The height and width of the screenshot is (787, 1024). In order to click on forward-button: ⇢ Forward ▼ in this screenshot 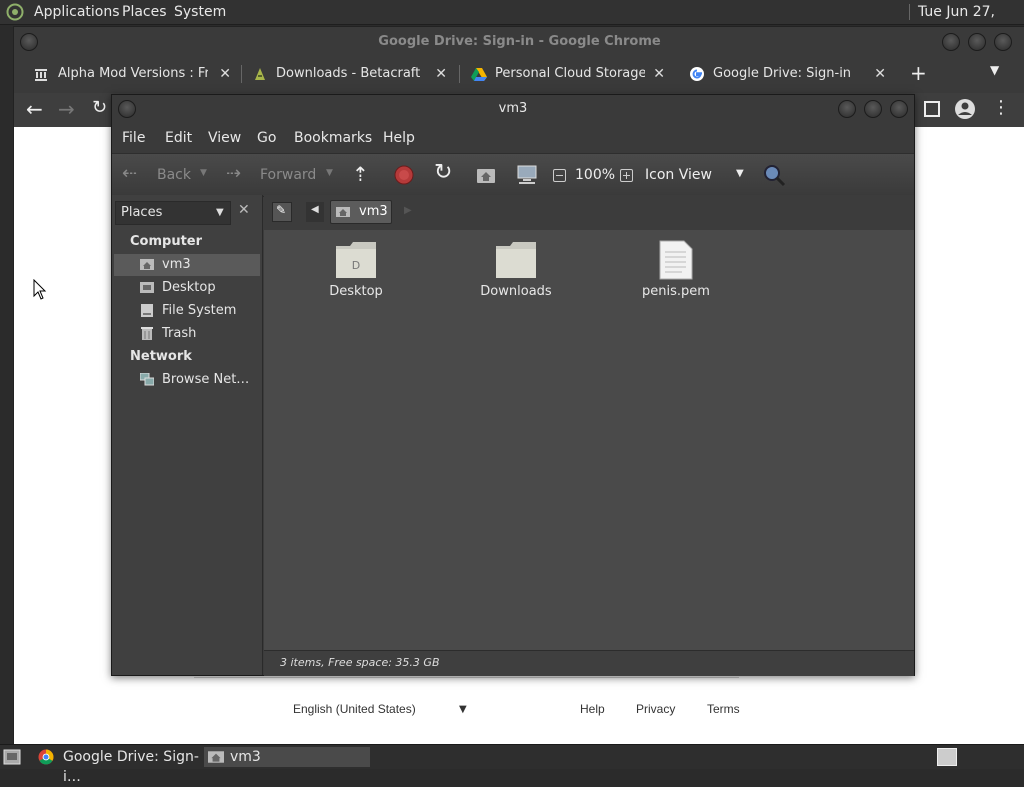, I will do `click(281, 175)`.